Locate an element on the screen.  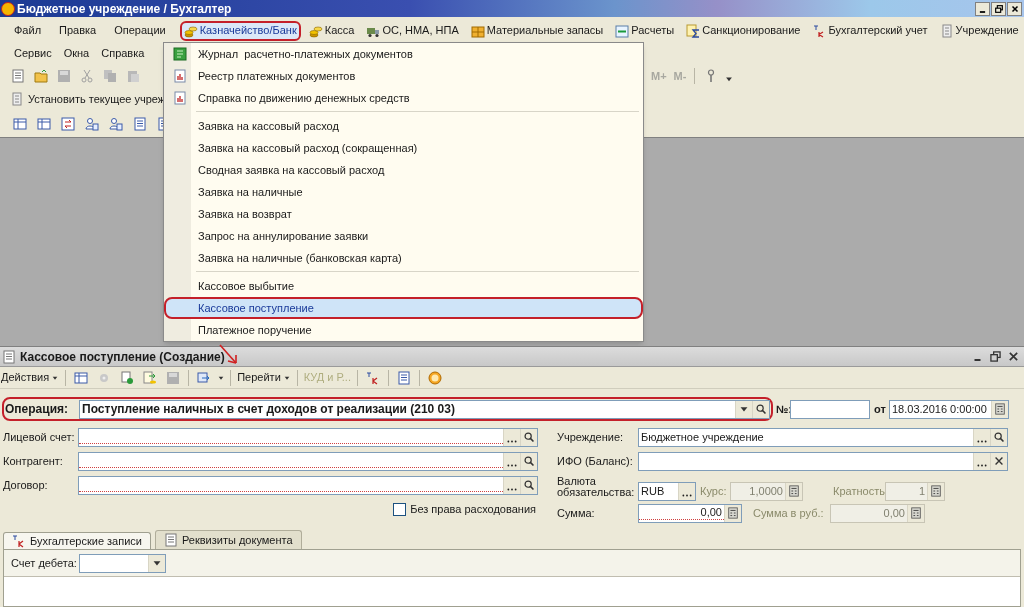
menu-item: Реестр платежных документов is located at coordinates (403, 76).